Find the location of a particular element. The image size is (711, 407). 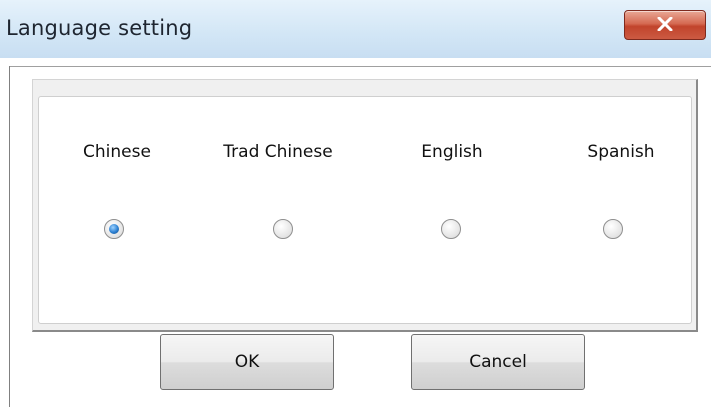

language-label-trad-chinese: Trad Chinese is located at coordinates (278, 152).